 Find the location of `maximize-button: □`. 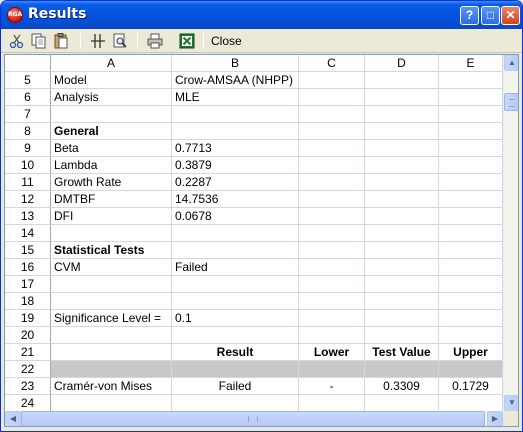

maximize-button: □ is located at coordinates (490, 15).